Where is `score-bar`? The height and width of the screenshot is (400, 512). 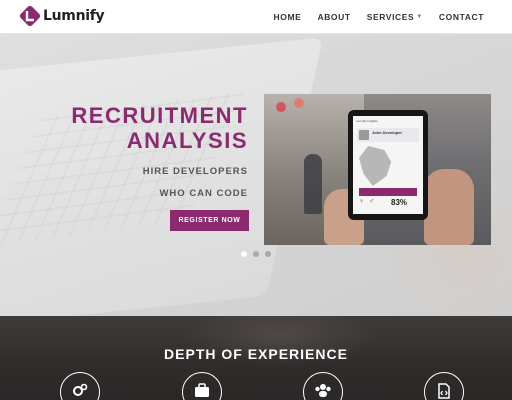 score-bar is located at coordinates (388, 192).